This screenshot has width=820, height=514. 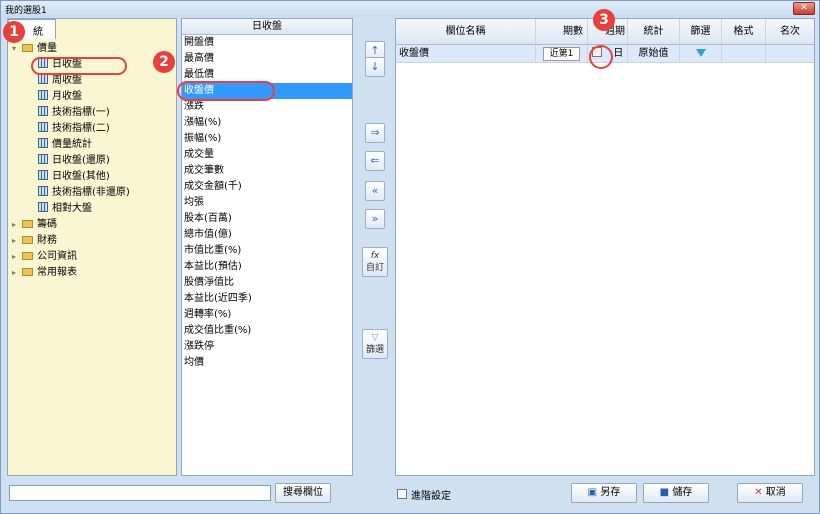 I want to click on row-periods-cell: 近第1, so click(x=562, y=54).